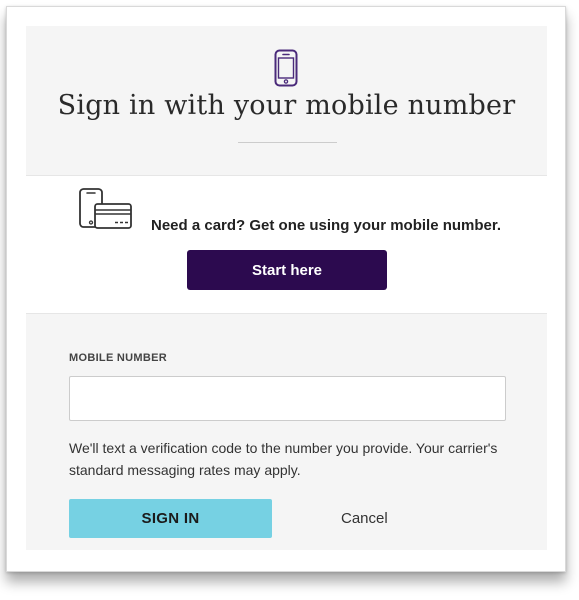  What do you see at coordinates (286, 105) in the screenshot?
I see `page-title: Sign in with your mobile number` at bounding box center [286, 105].